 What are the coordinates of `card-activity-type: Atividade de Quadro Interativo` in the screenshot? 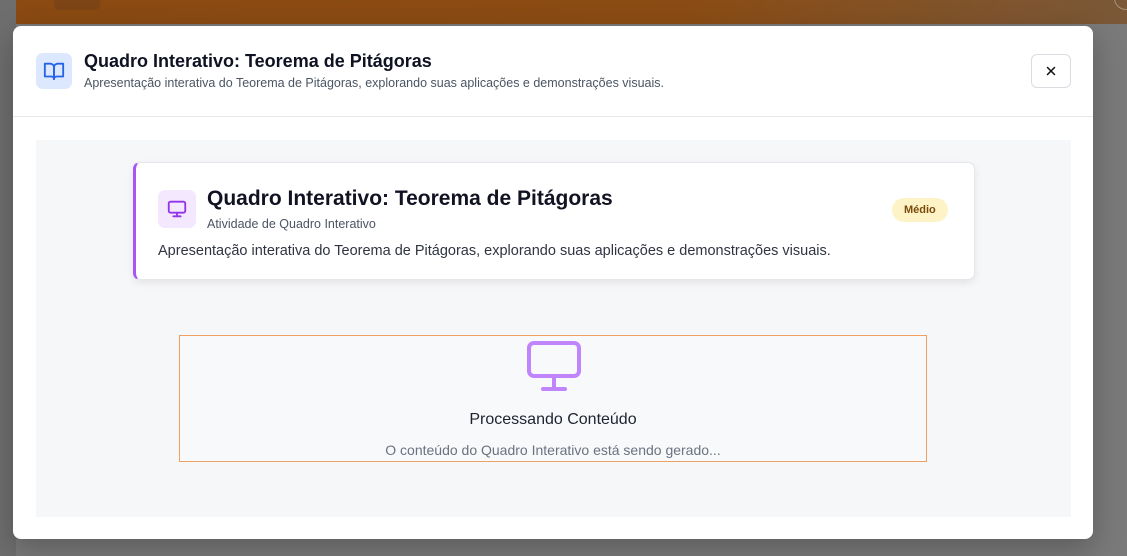 It's located at (291, 224).